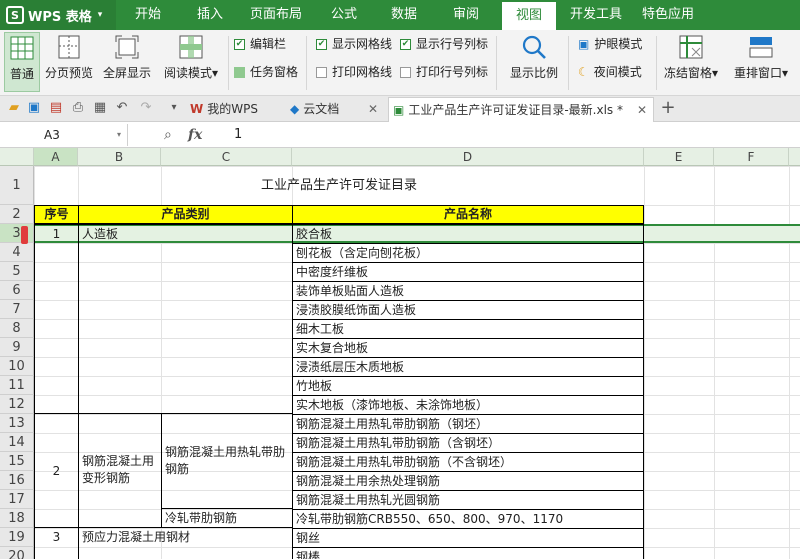  Describe the element at coordinates (234, 109) in the screenshot. I see `tab-my-wps: W 我的WPS` at that location.